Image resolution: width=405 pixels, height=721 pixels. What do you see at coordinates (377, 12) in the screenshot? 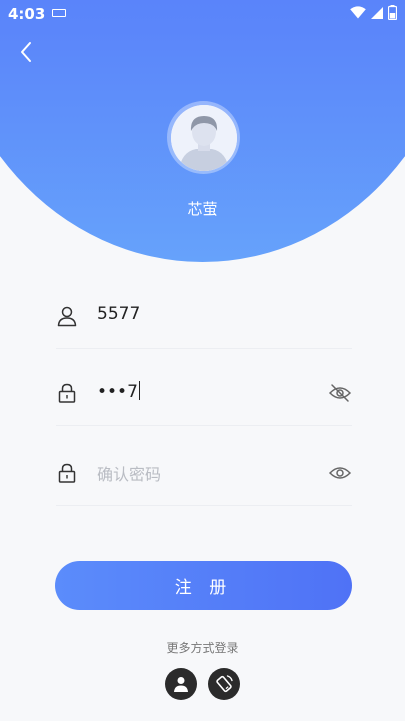
I see `signal-icon` at bounding box center [377, 12].